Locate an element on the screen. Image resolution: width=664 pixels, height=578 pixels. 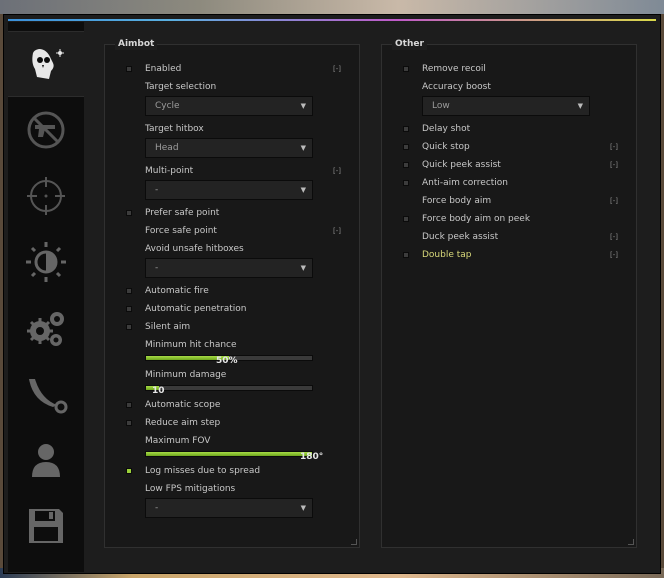
enabled-checkbox is located at coordinates (129, 69).